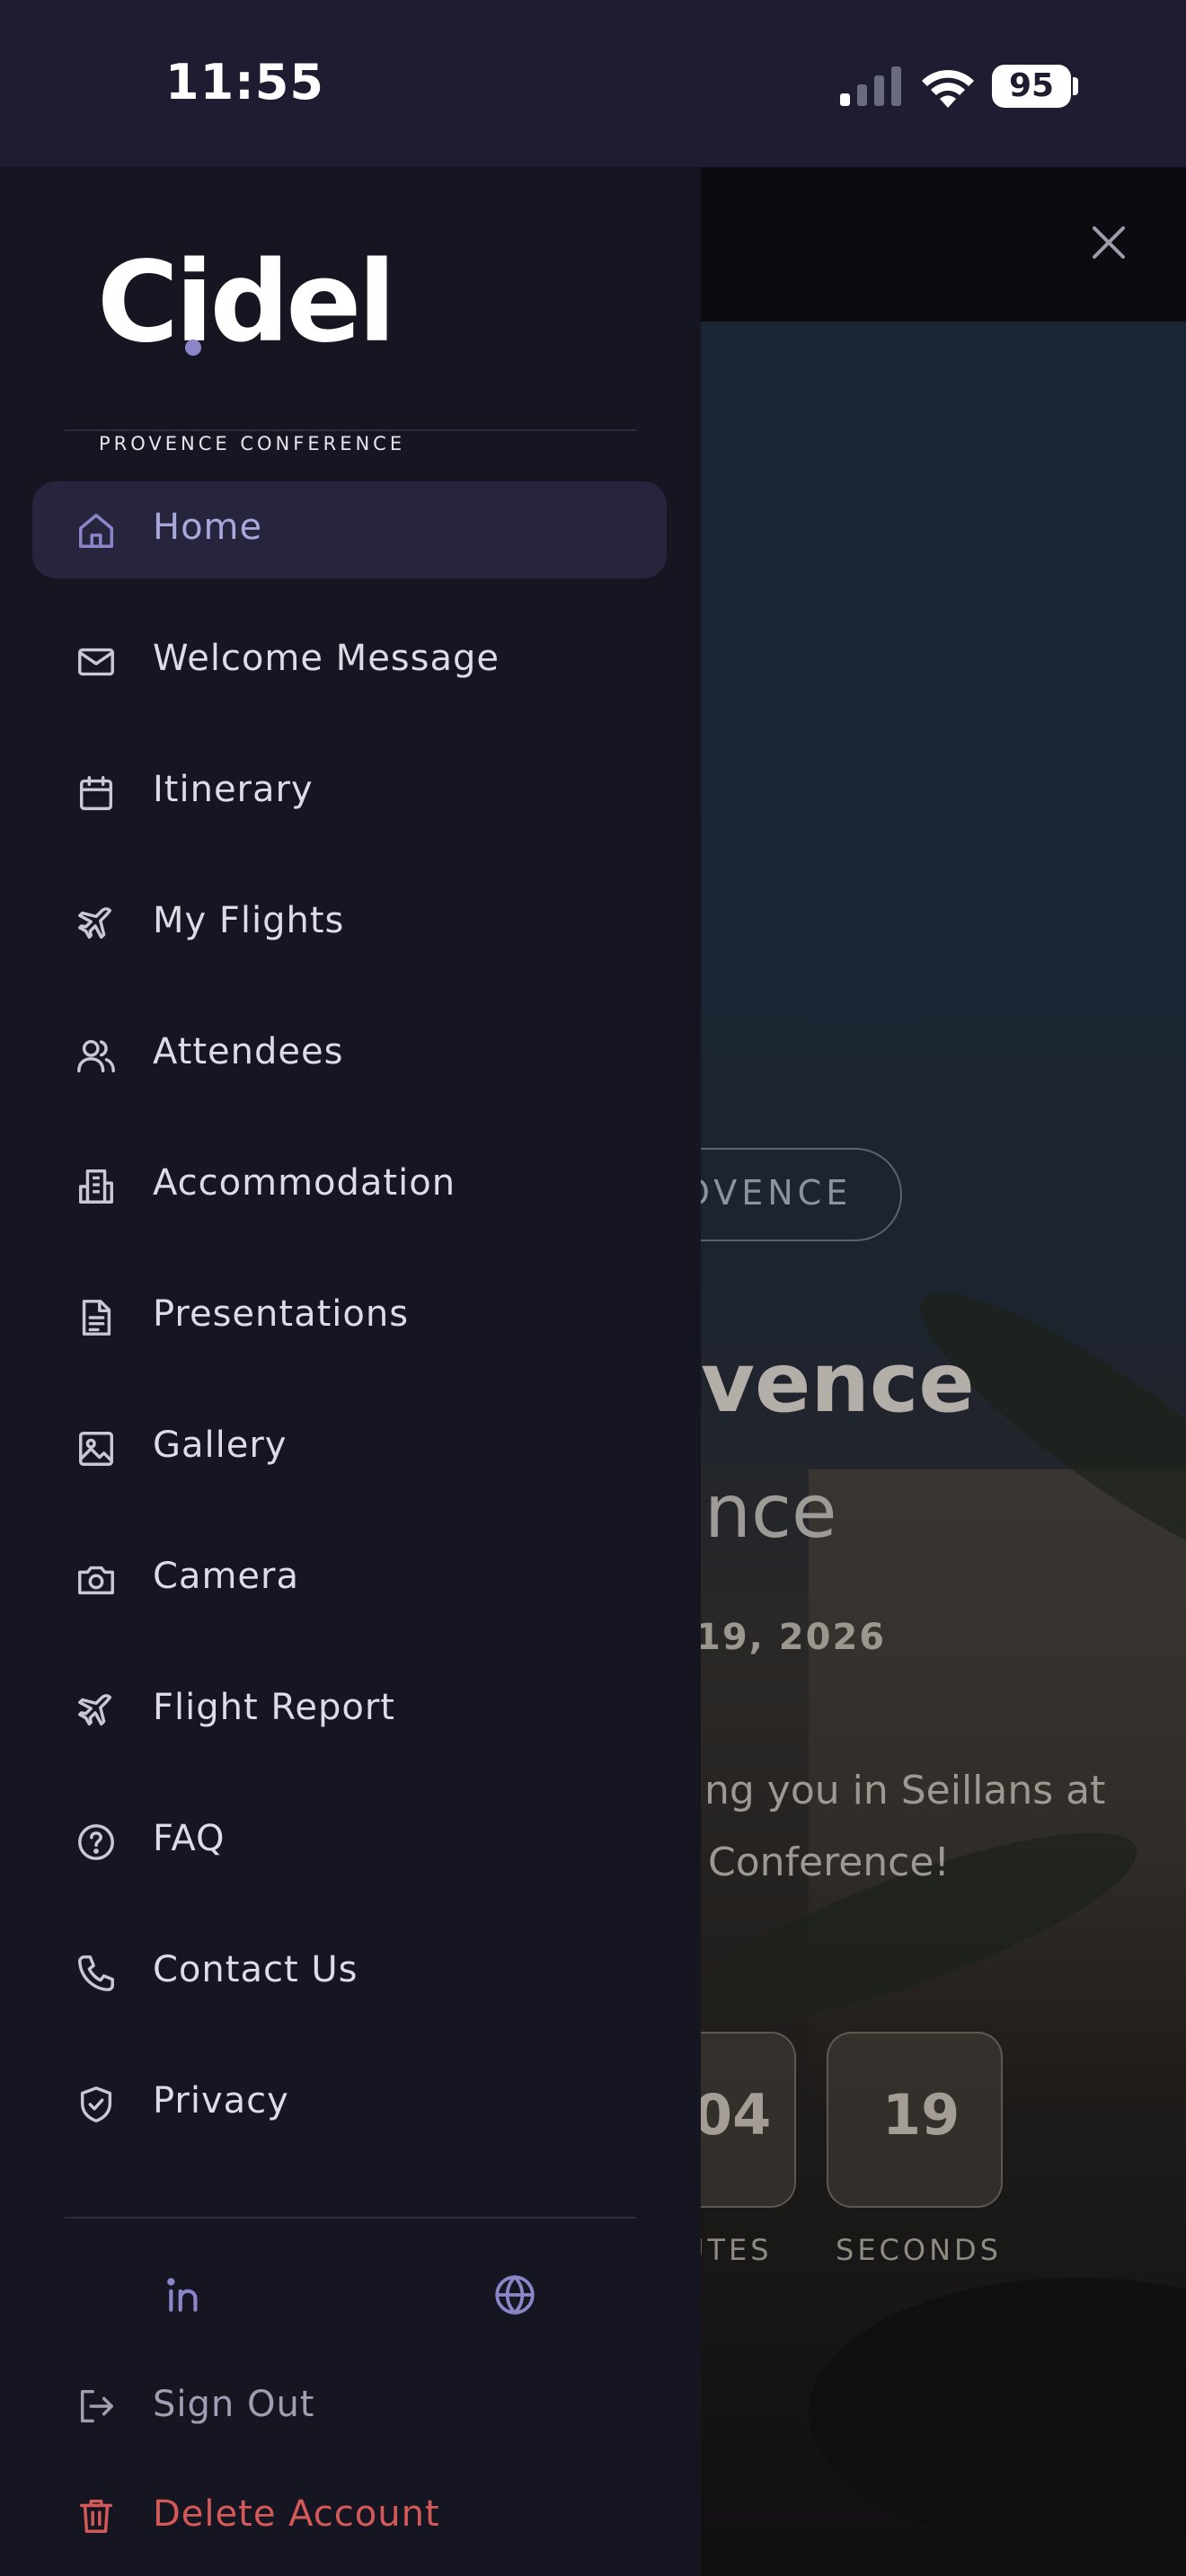  I want to click on cellular-signal-icon, so click(870, 86).